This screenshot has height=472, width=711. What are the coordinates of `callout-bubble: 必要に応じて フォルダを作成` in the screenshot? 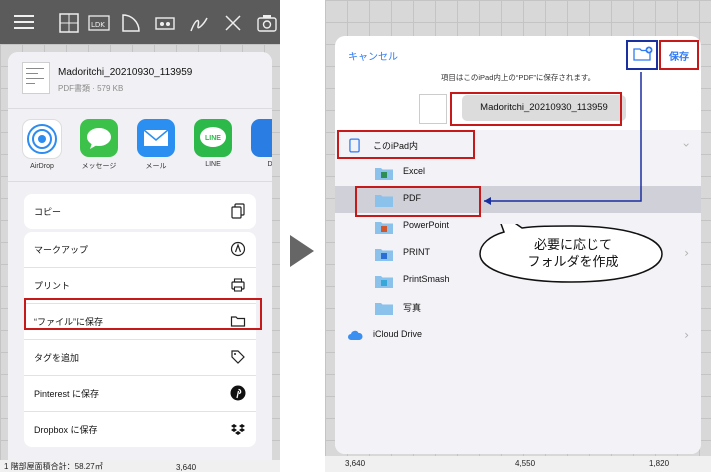 It's located at (571, 254).